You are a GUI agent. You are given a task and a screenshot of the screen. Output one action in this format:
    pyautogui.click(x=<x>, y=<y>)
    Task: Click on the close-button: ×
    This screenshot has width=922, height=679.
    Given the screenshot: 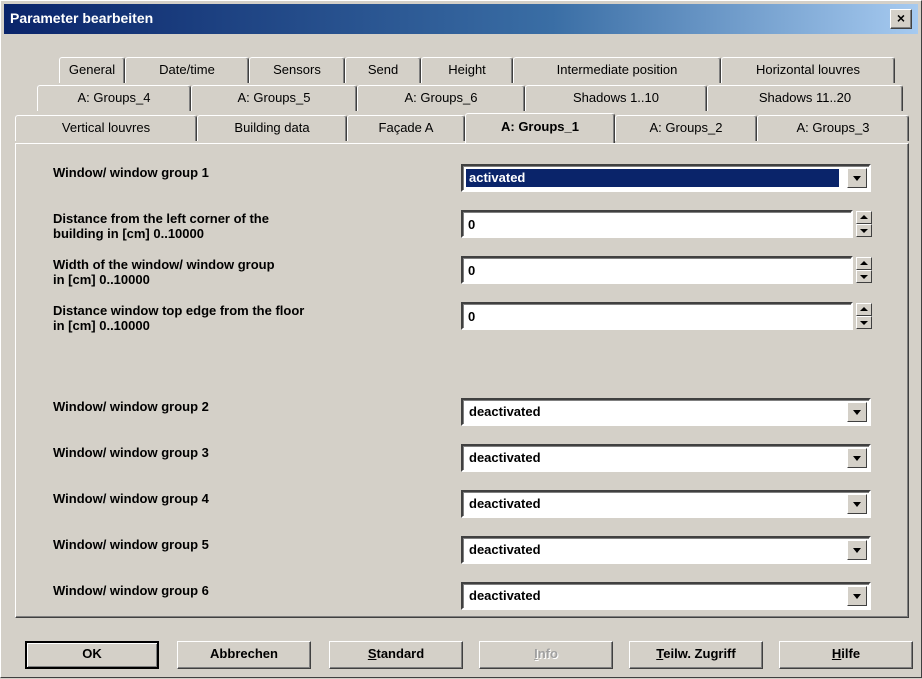 What is the action you would take?
    pyautogui.click(x=901, y=19)
    